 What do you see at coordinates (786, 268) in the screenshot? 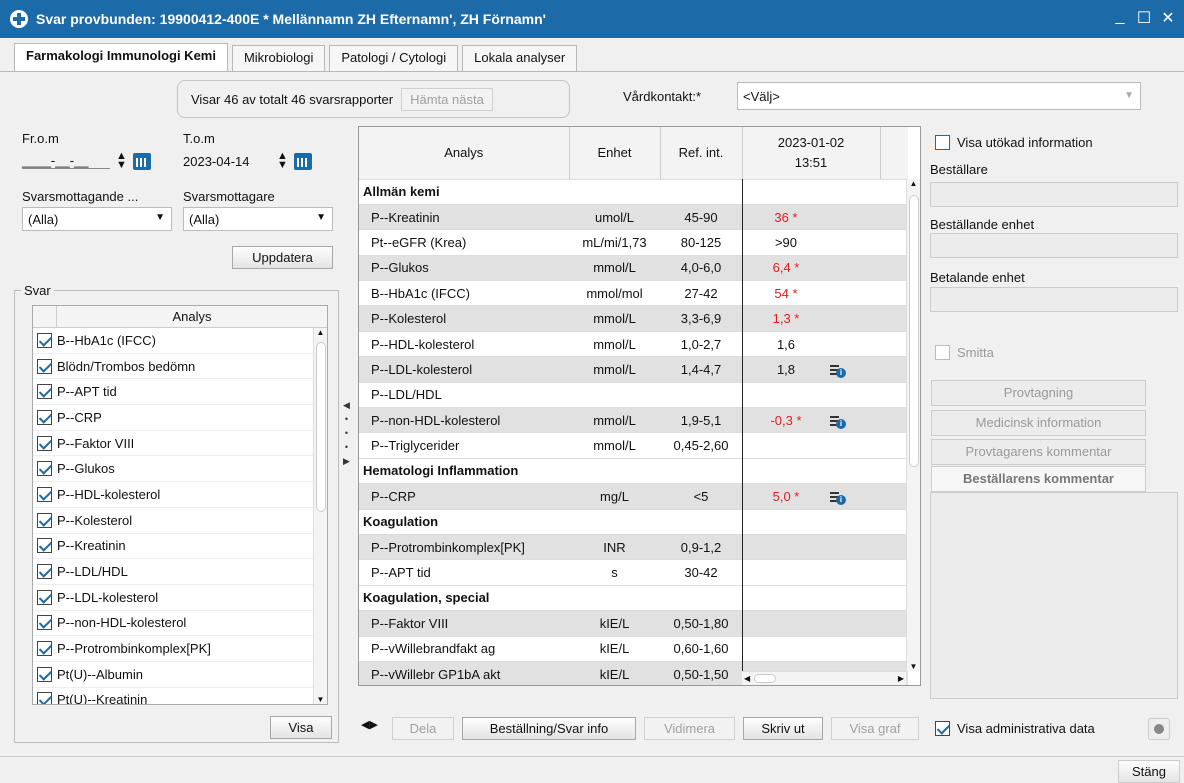
I see `result-value: 6,4 *` at bounding box center [786, 268].